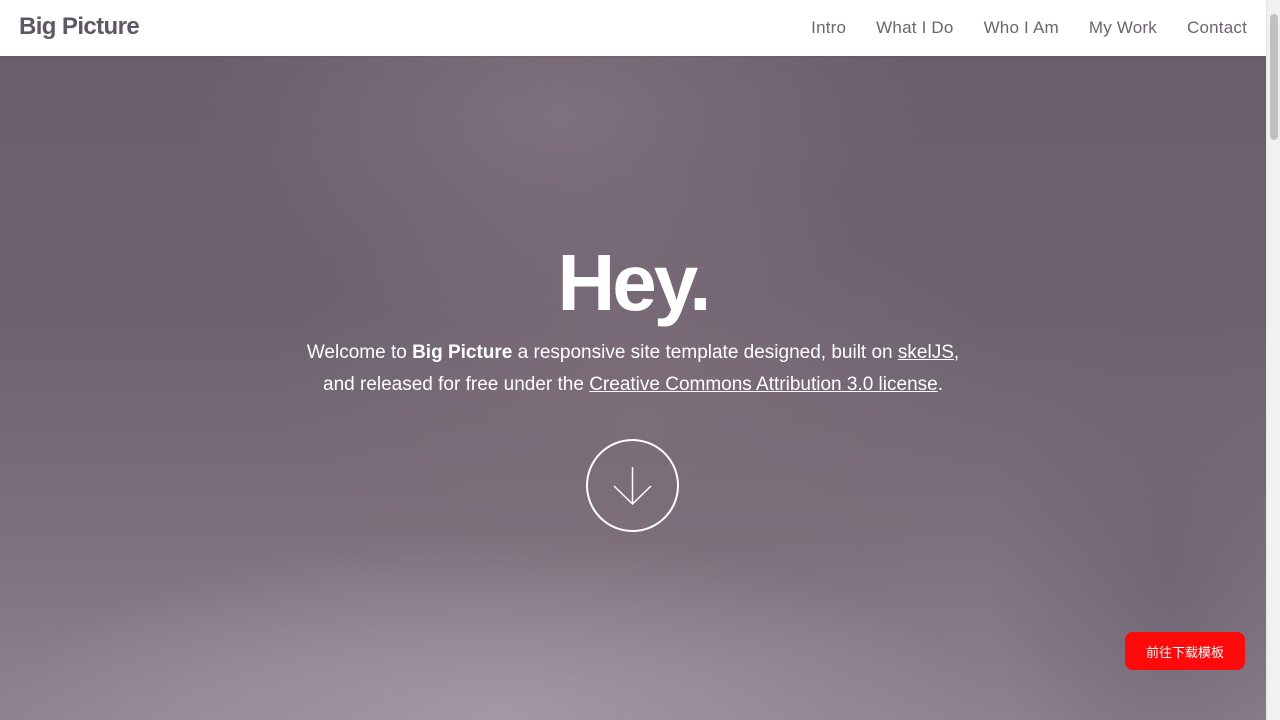 The height and width of the screenshot is (720, 1280). I want to click on scrollbar-thumb, so click(1274, 77).